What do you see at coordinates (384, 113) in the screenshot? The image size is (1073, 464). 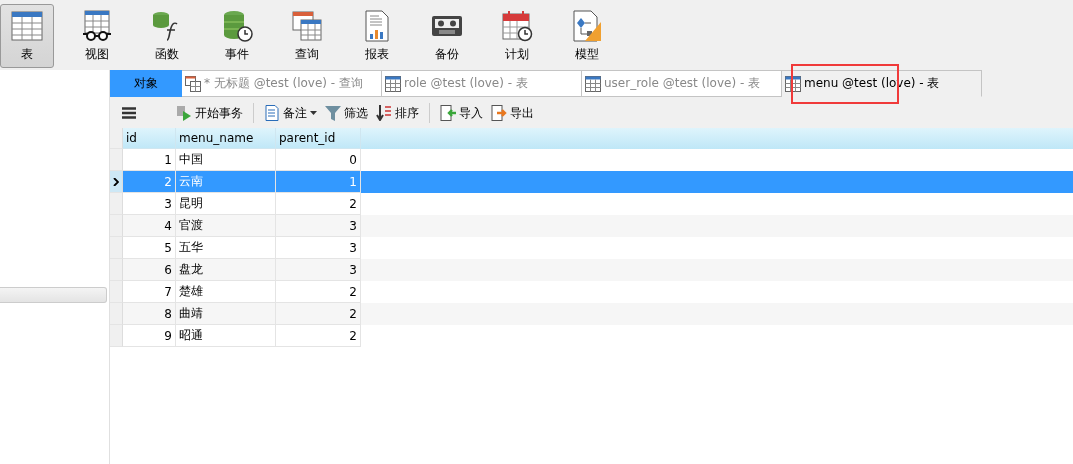 I see `sort-icon` at bounding box center [384, 113].